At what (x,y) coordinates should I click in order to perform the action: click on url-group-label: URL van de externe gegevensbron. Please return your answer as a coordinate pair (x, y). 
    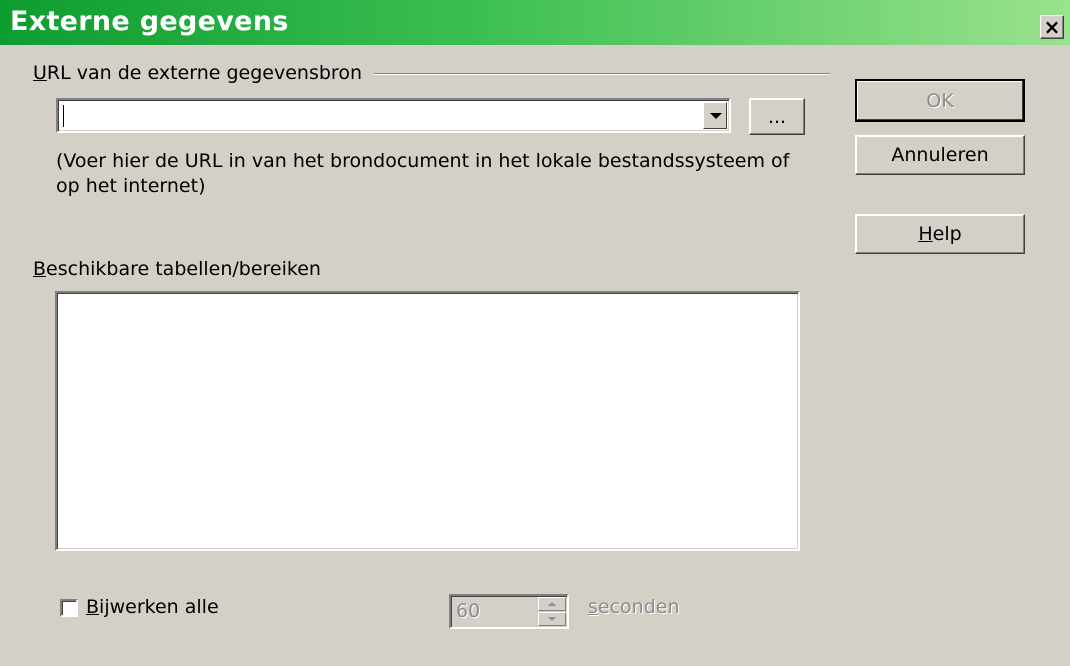
    Looking at the image, I should click on (197, 73).